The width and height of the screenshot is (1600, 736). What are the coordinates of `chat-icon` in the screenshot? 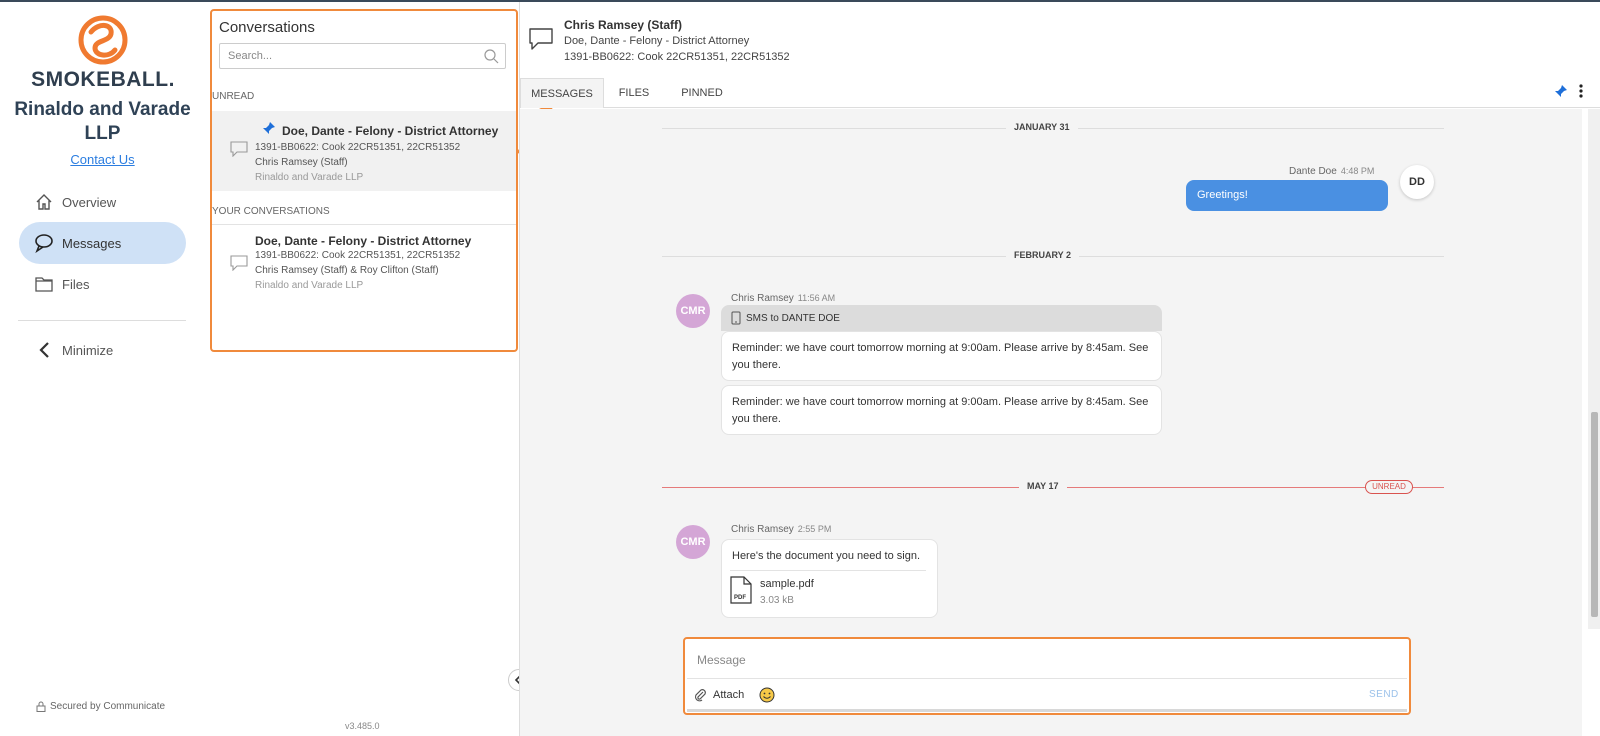 It's located at (44, 243).